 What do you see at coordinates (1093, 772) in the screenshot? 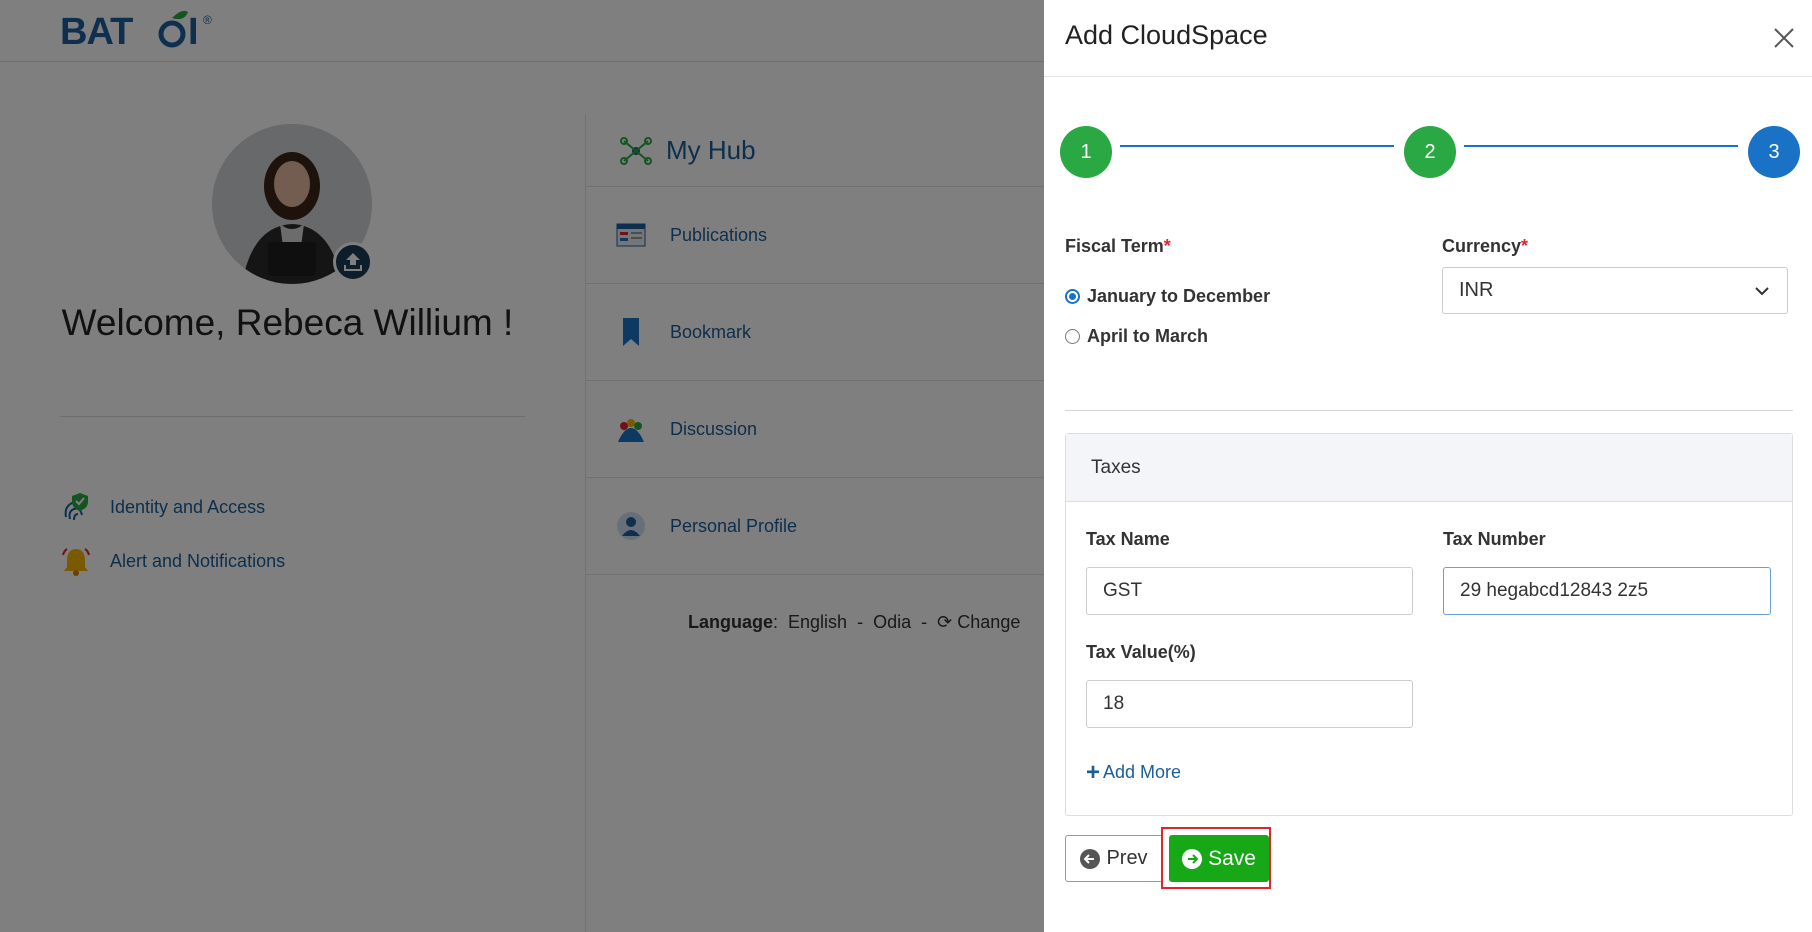
I see `plus-icon: +` at bounding box center [1093, 772].